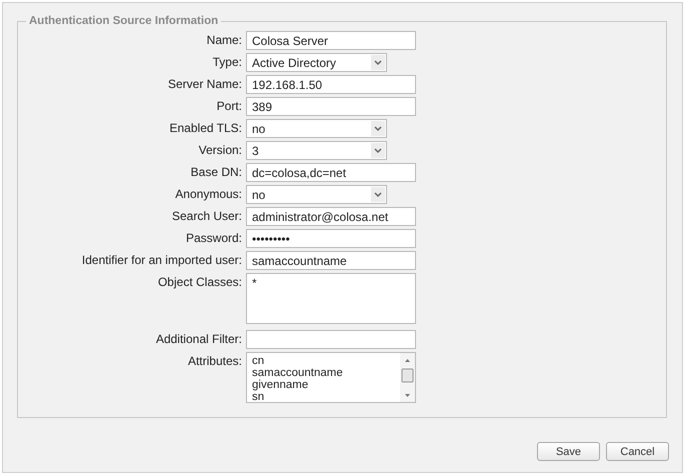  Describe the element at coordinates (213, 238) in the screenshot. I see `field-label: Password:` at that location.